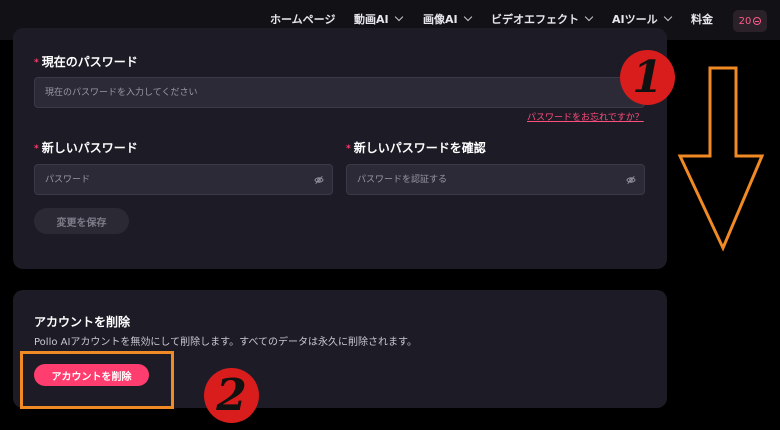 Image resolution: width=780 pixels, height=430 pixels. Describe the element at coordinates (647, 77) in the screenshot. I see `step-badge-1: 1` at that location.